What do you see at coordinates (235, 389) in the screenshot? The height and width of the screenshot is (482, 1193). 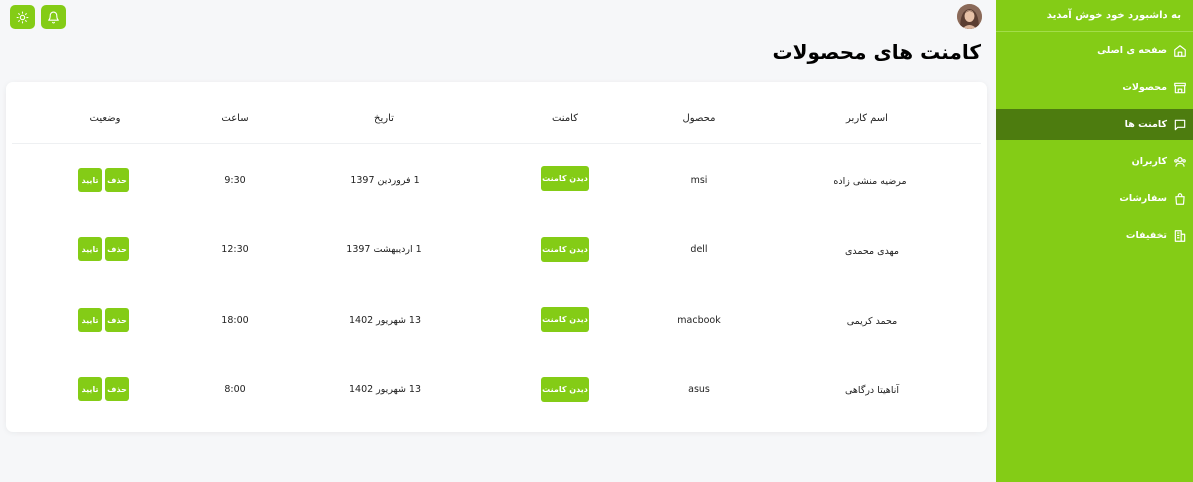 I see `cell-time: 8:00` at bounding box center [235, 389].